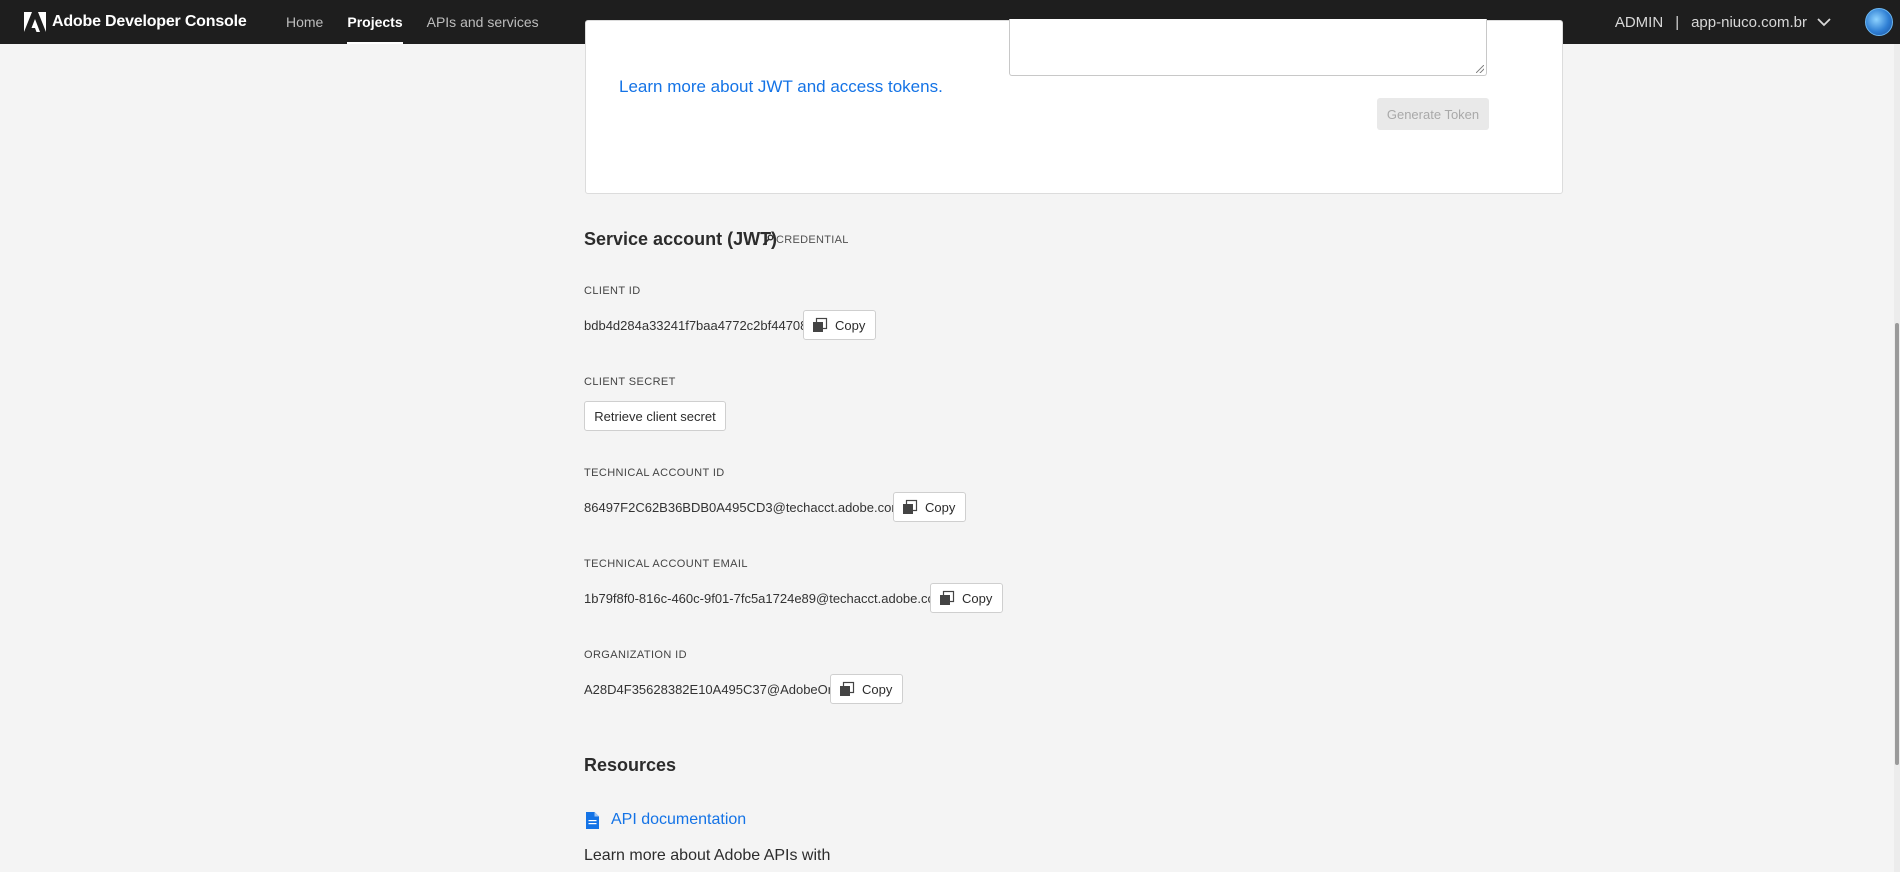 The image size is (1900, 872). I want to click on jwt-textarea, so click(1248, 47).